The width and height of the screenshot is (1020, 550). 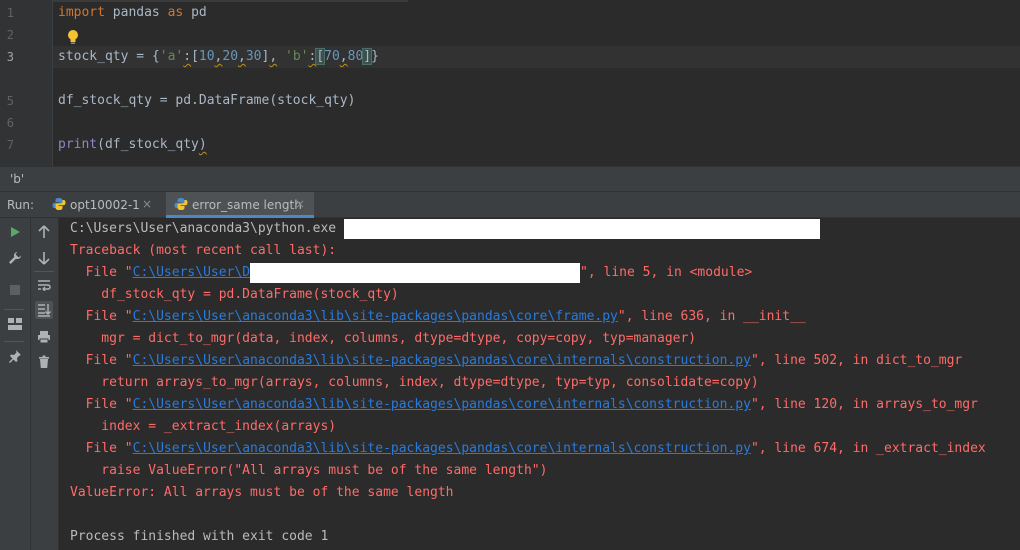 I want to click on tab-opt10002-1: opt10002-1 ×, so click(x=107, y=205).